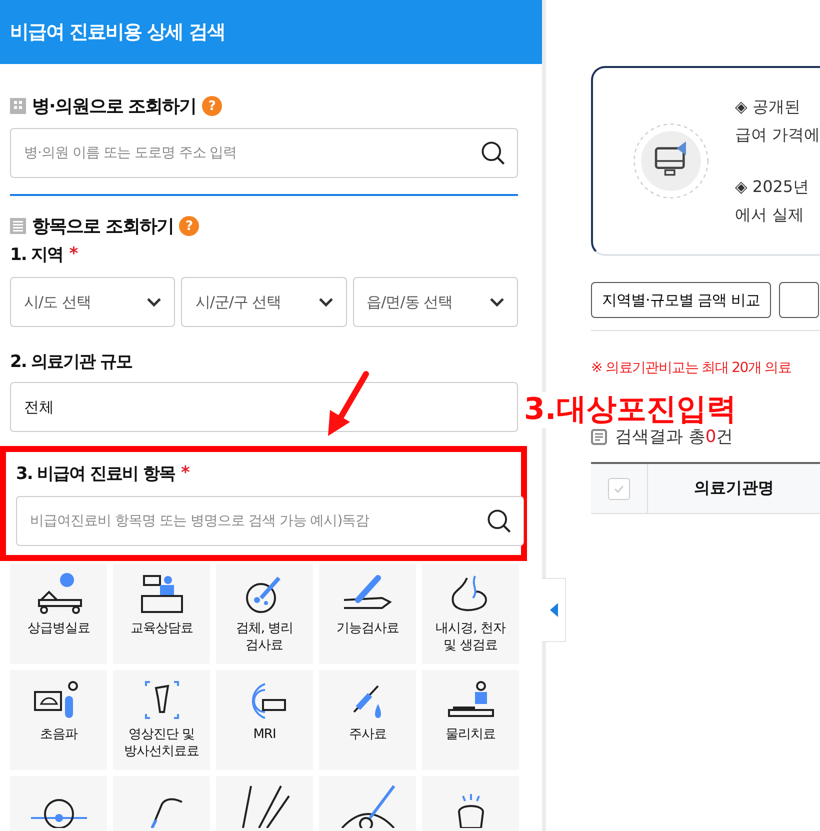 The image size is (820, 831). I want to click on category-tile: 기능검사료, so click(367, 614).